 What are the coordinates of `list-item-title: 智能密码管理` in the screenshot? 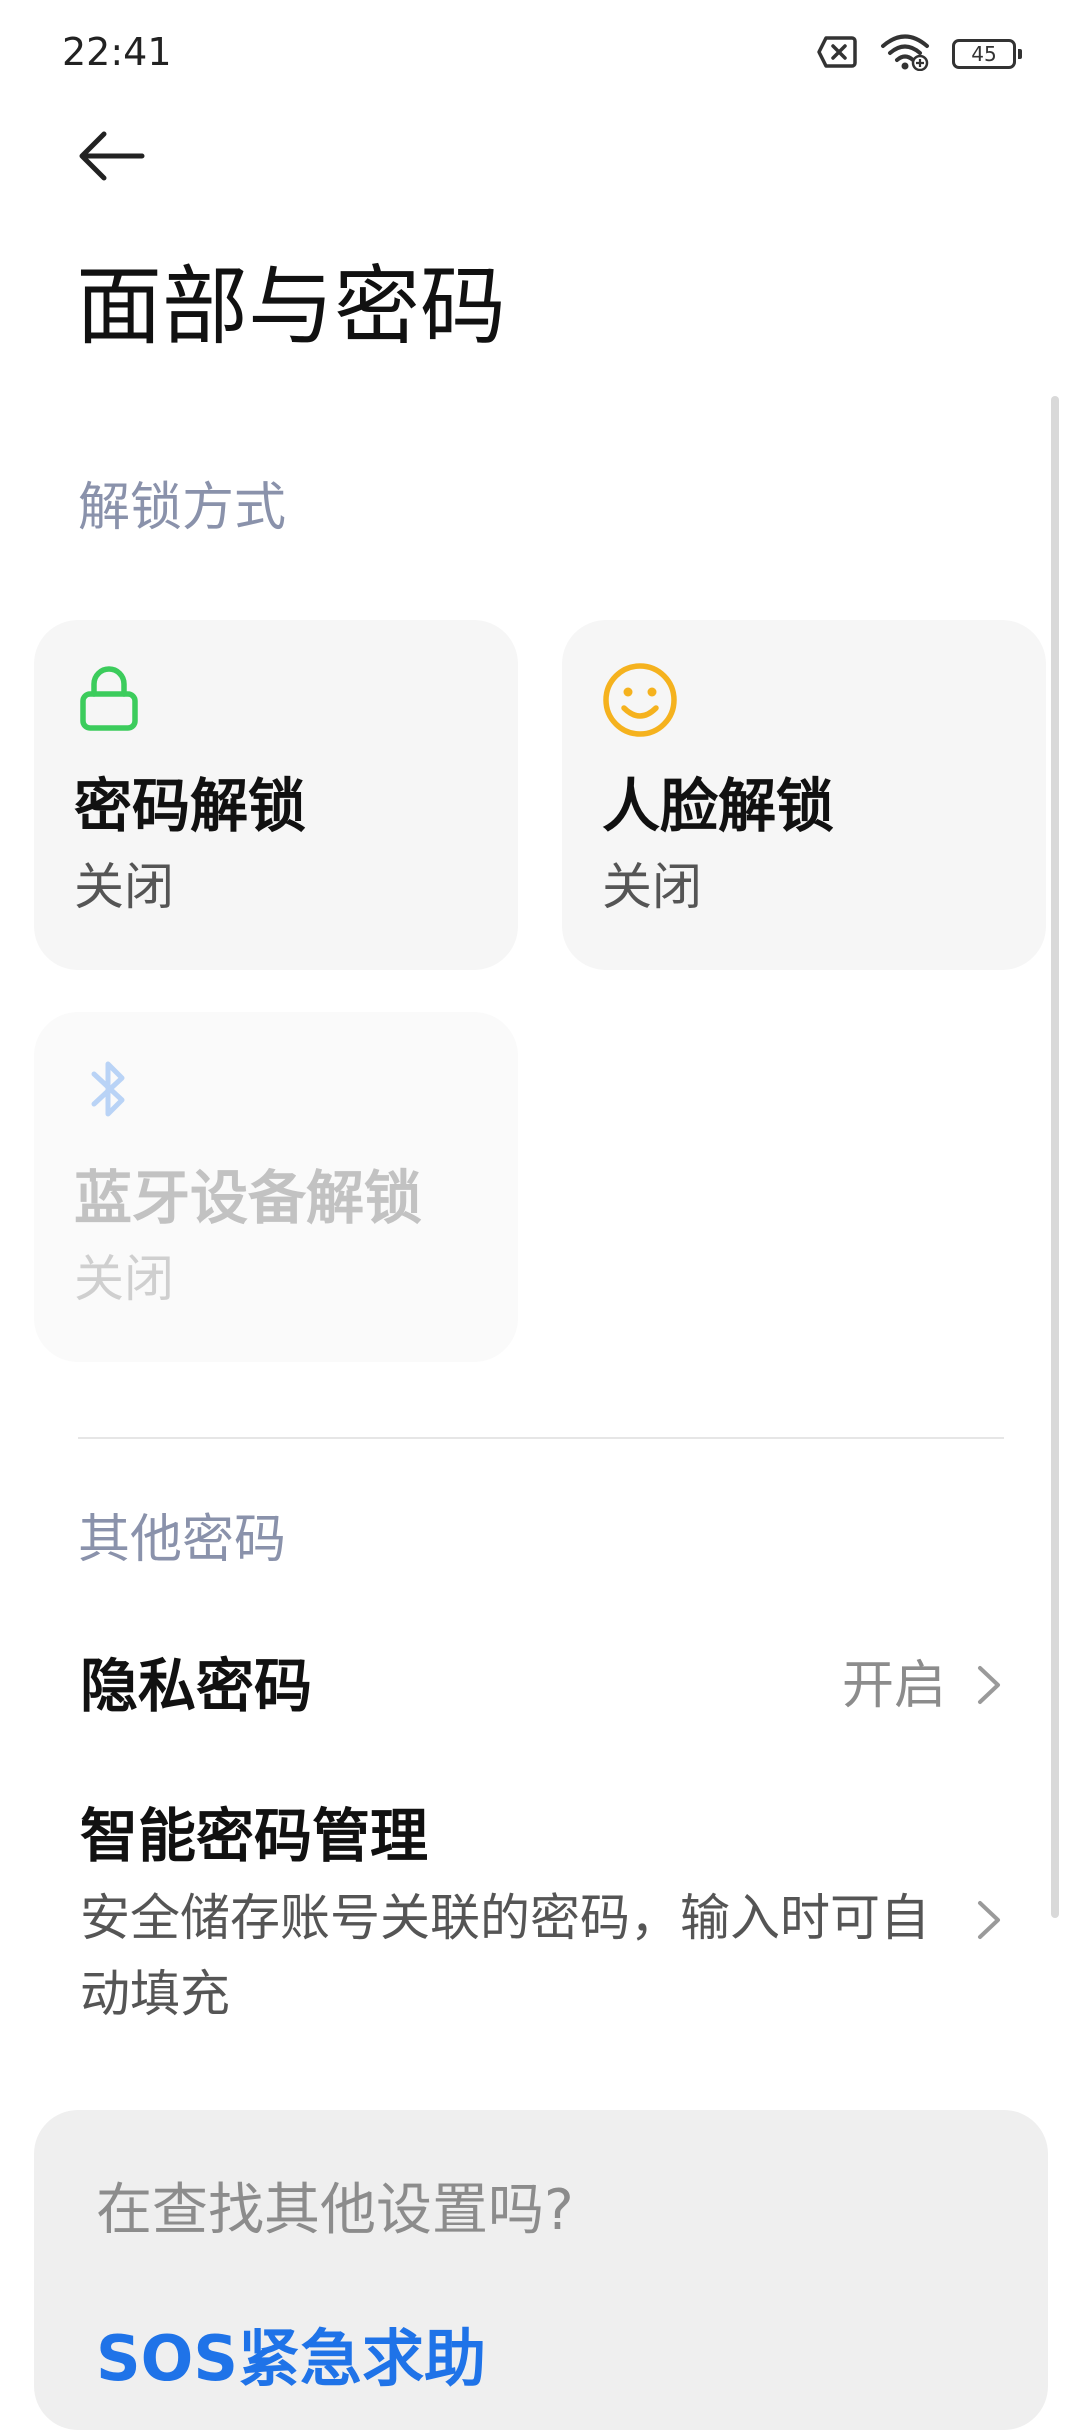 It's located at (254, 1836).